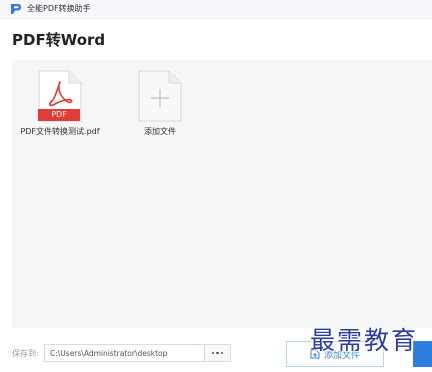  Describe the element at coordinates (213, 353) in the screenshot. I see `more-dots-icon` at that location.